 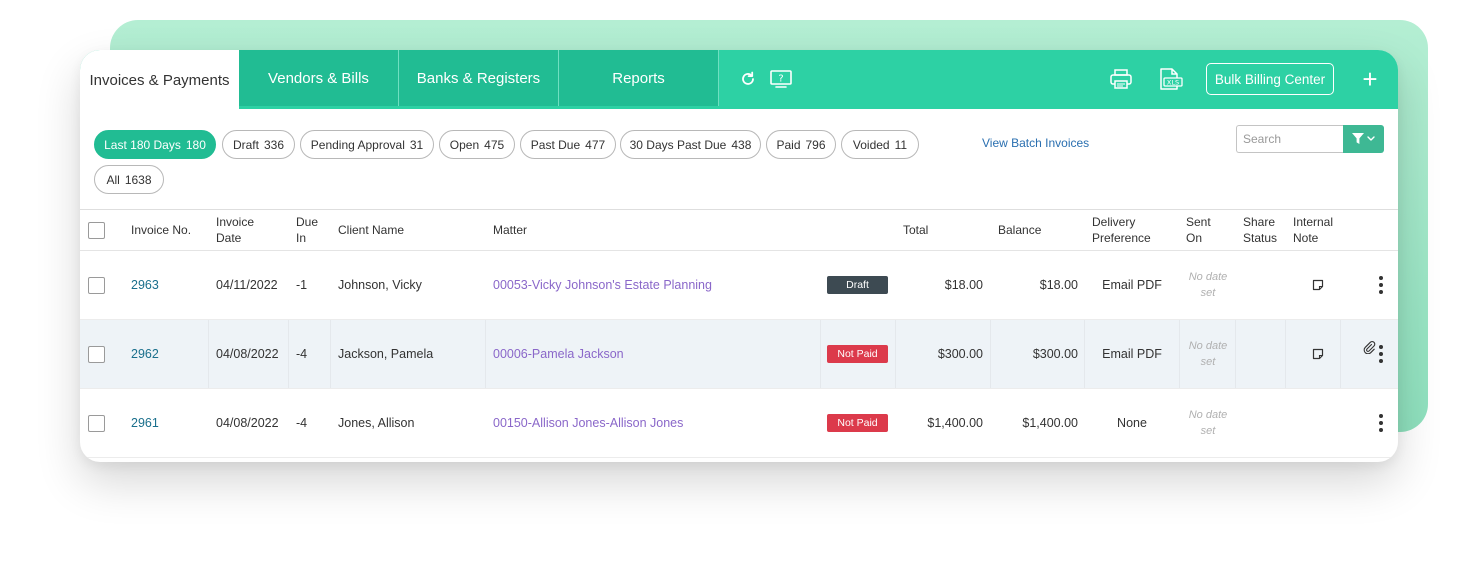 What do you see at coordinates (371, 230) in the screenshot?
I see `header-client-name: Client Name` at bounding box center [371, 230].